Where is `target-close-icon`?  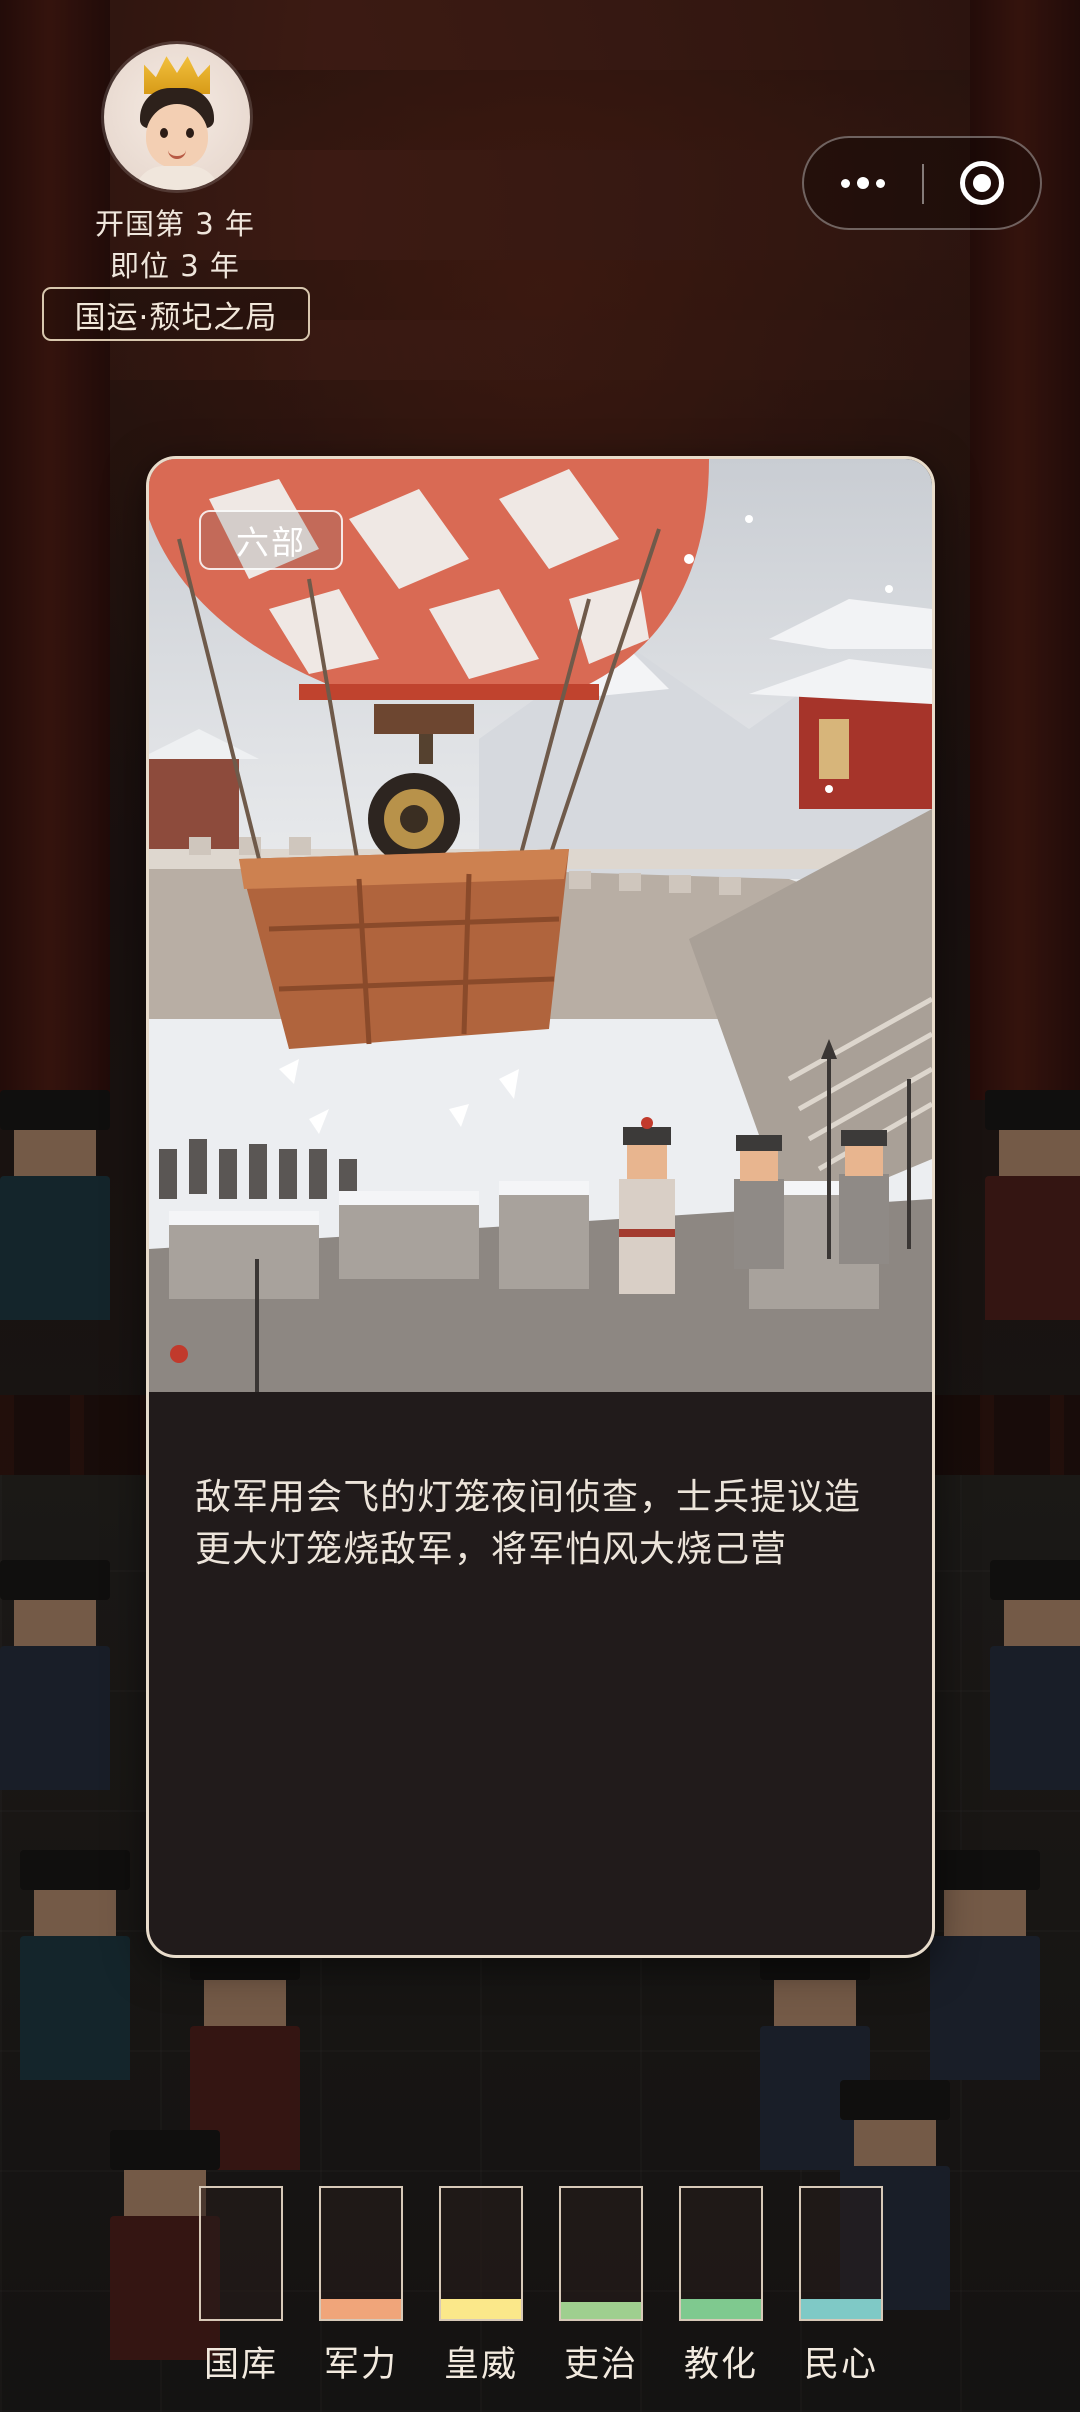 target-close-icon is located at coordinates (982, 183).